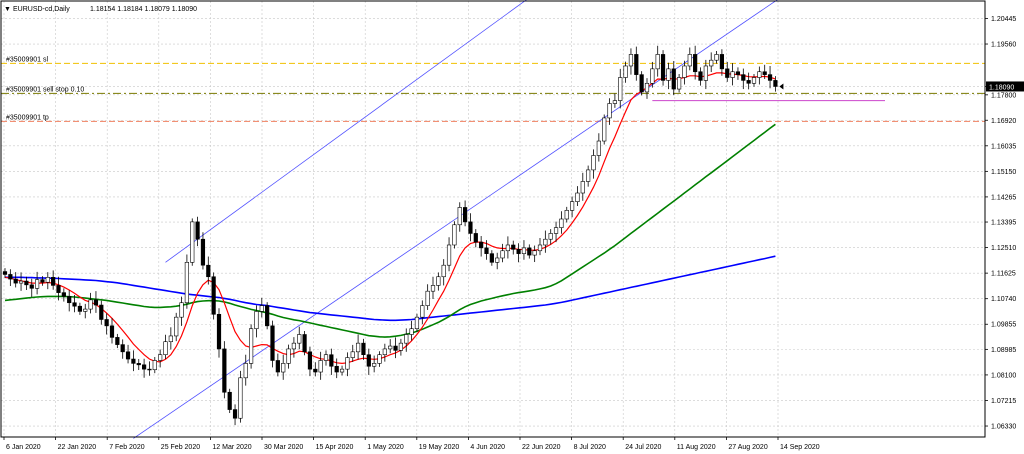 The width and height of the screenshot is (1024, 454). I want to click on y-tick-label: 1.12510, so click(1003, 248).